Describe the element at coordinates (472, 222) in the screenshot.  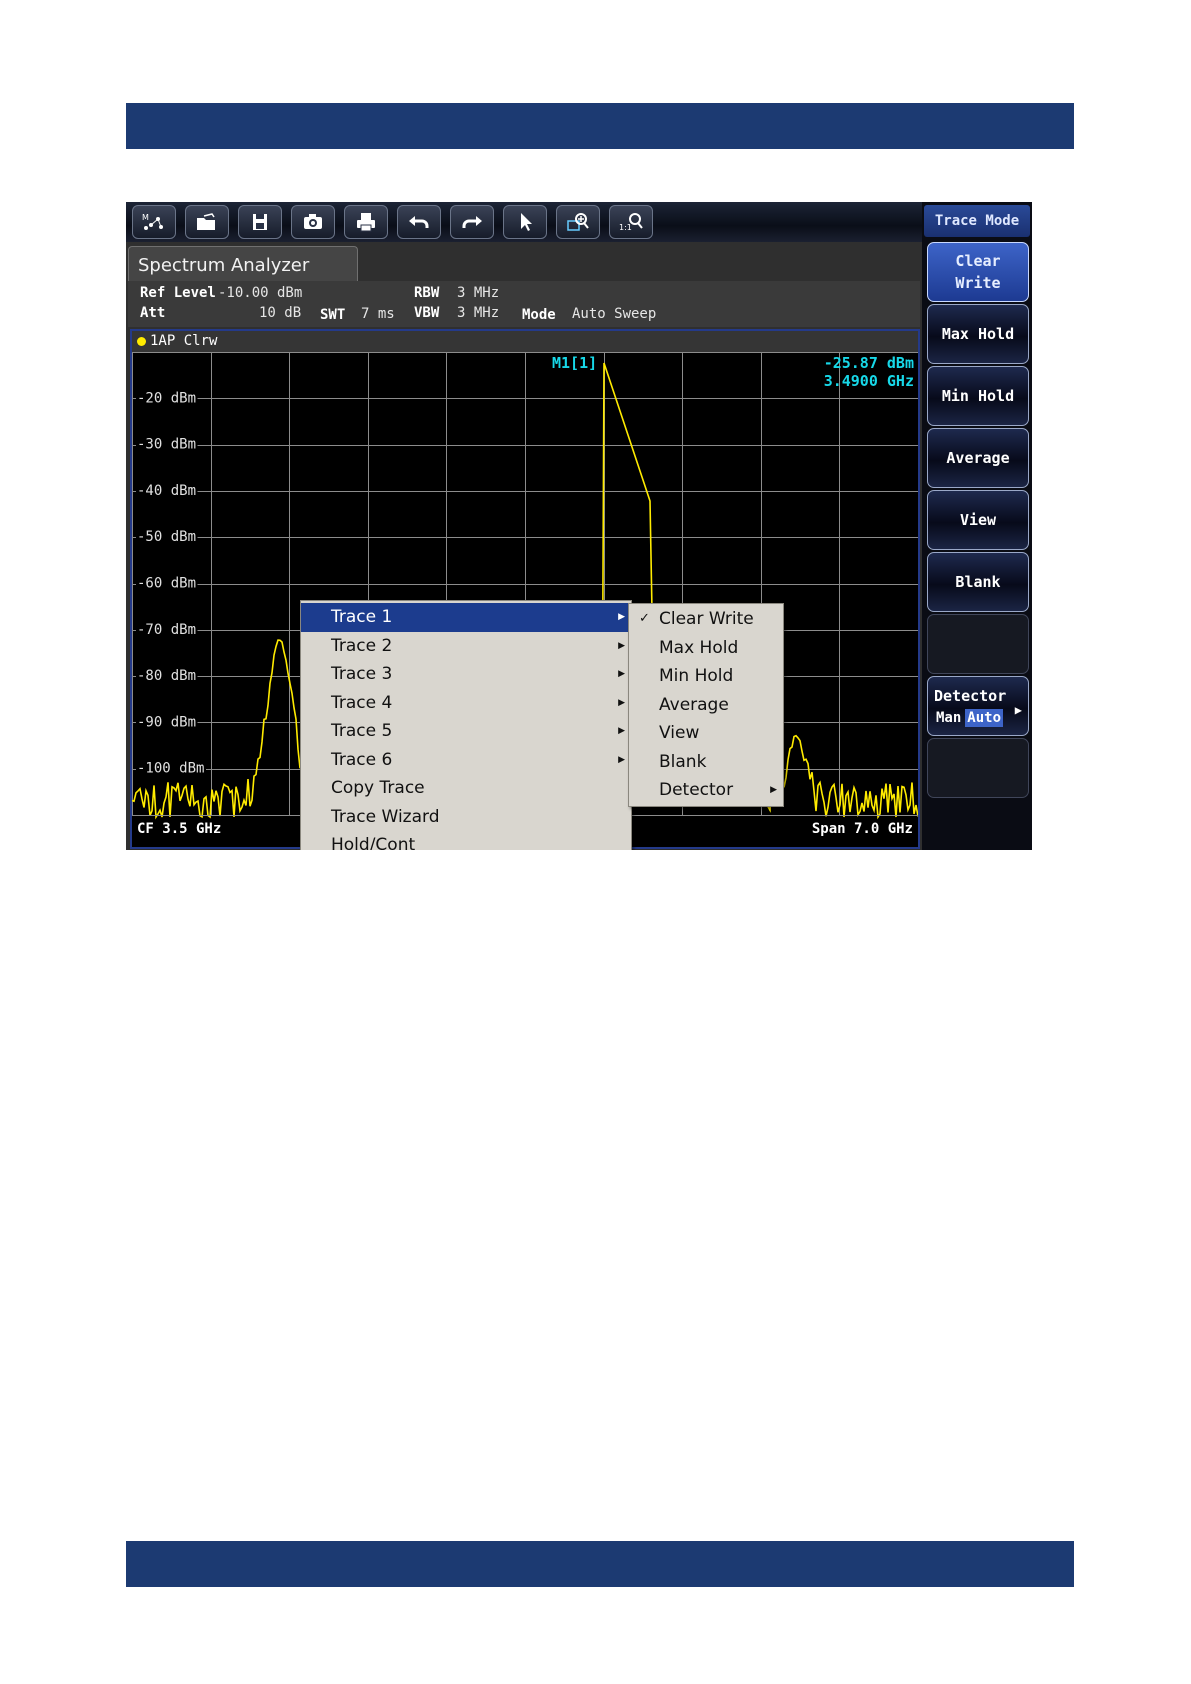
I see `redo-button` at that location.